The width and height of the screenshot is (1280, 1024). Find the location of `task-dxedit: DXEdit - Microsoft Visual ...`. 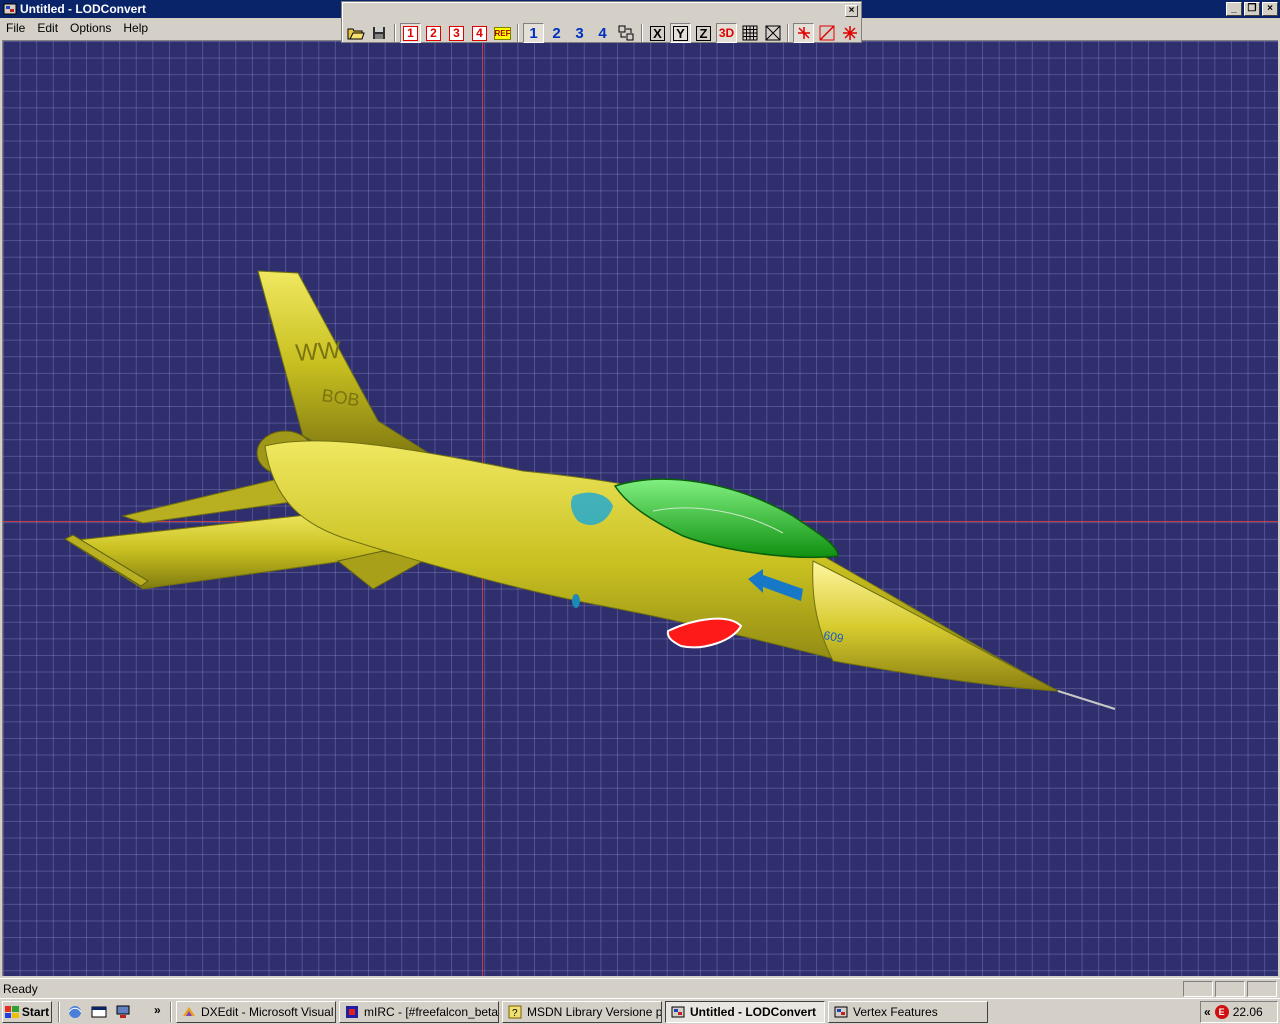

task-dxedit: DXEdit - Microsoft Visual ... is located at coordinates (256, 1012).